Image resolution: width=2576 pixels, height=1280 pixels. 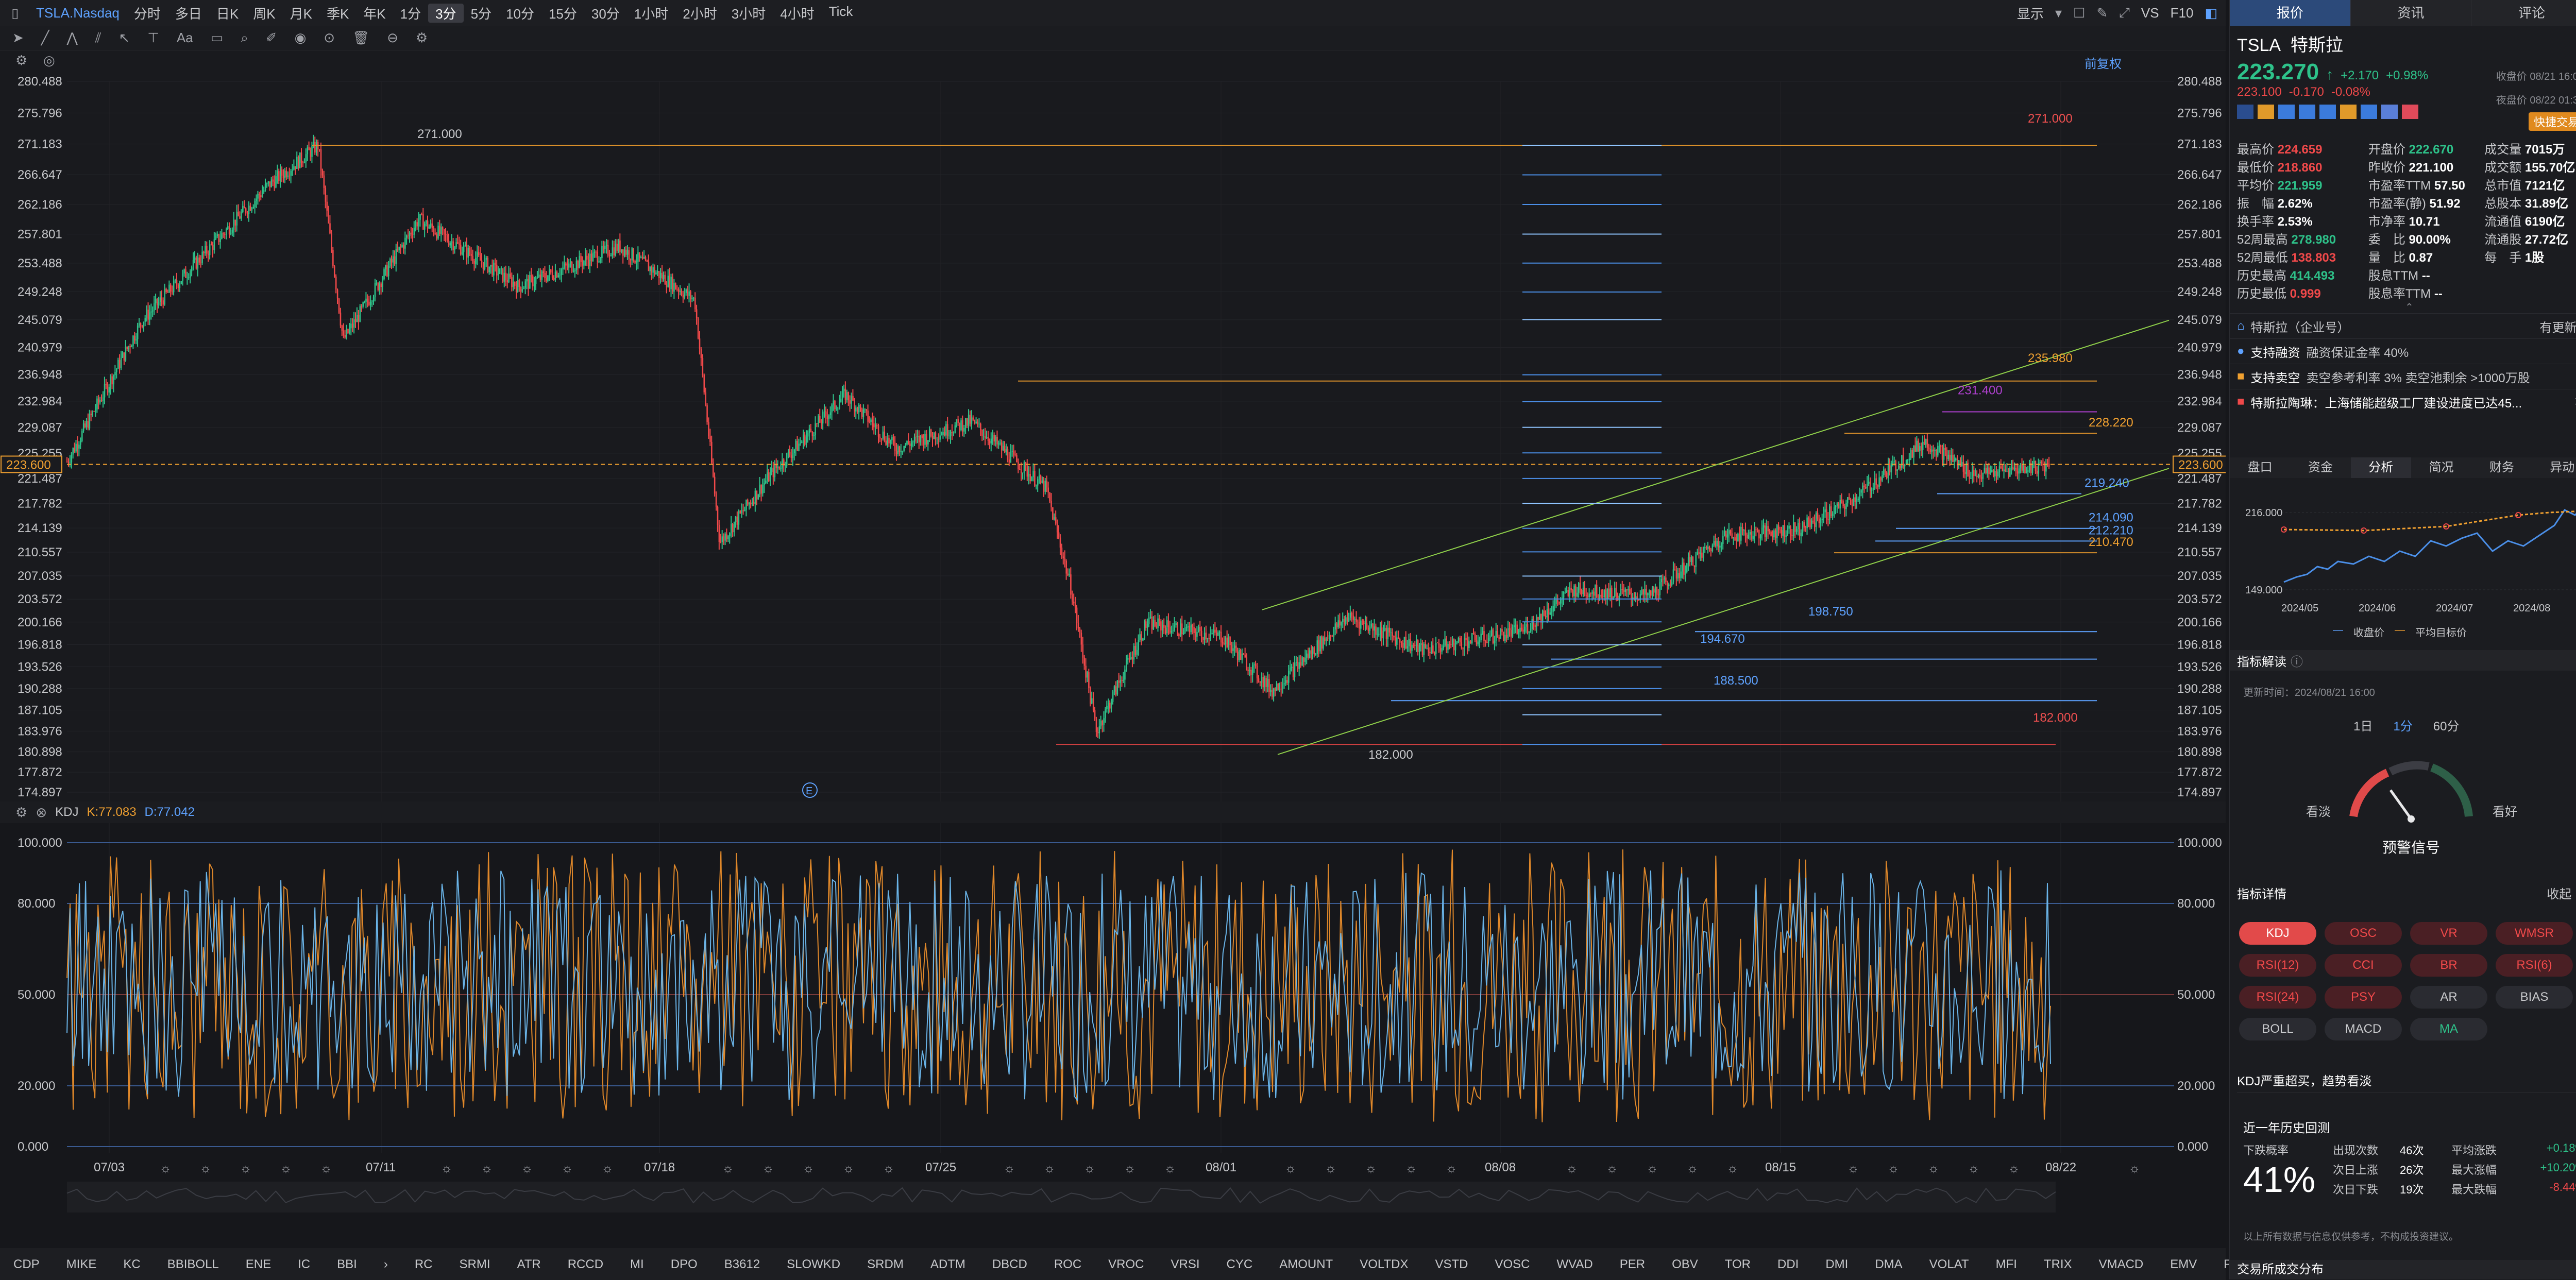 What do you see at coordinates (1836, 1264) in the screenshot?
I see `indicator-tab: DMI` at bounding box center [1836, 1264].